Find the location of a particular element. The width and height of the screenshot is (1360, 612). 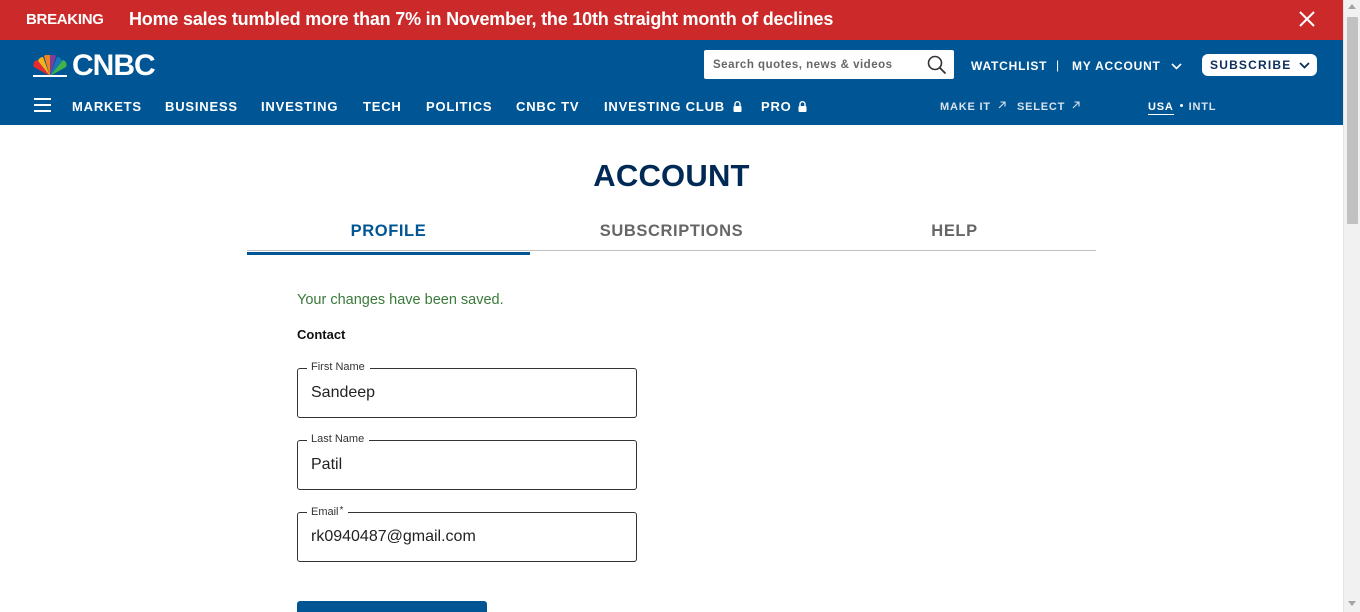

save-button is located at coordinates (392, 606).